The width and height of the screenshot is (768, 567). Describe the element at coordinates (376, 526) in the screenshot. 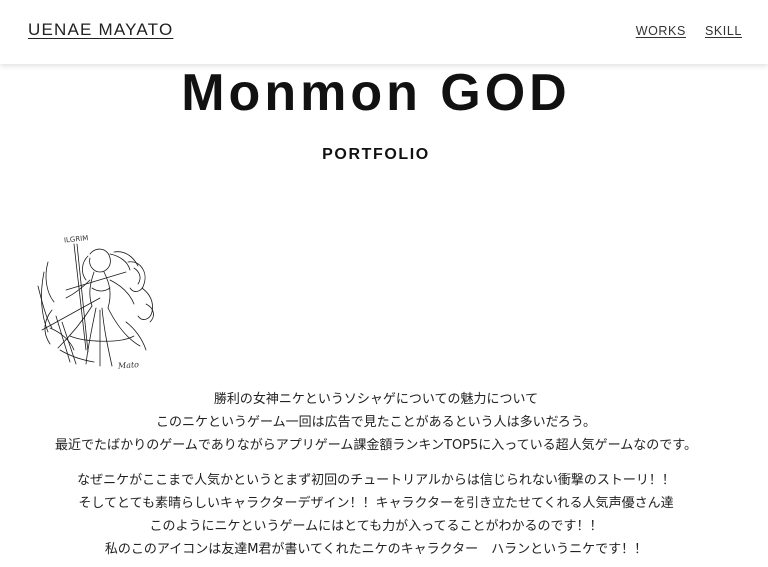

I see `description-line: このようにニケというゲームにはとても力が入ってることがわかるのです！！` at that location.